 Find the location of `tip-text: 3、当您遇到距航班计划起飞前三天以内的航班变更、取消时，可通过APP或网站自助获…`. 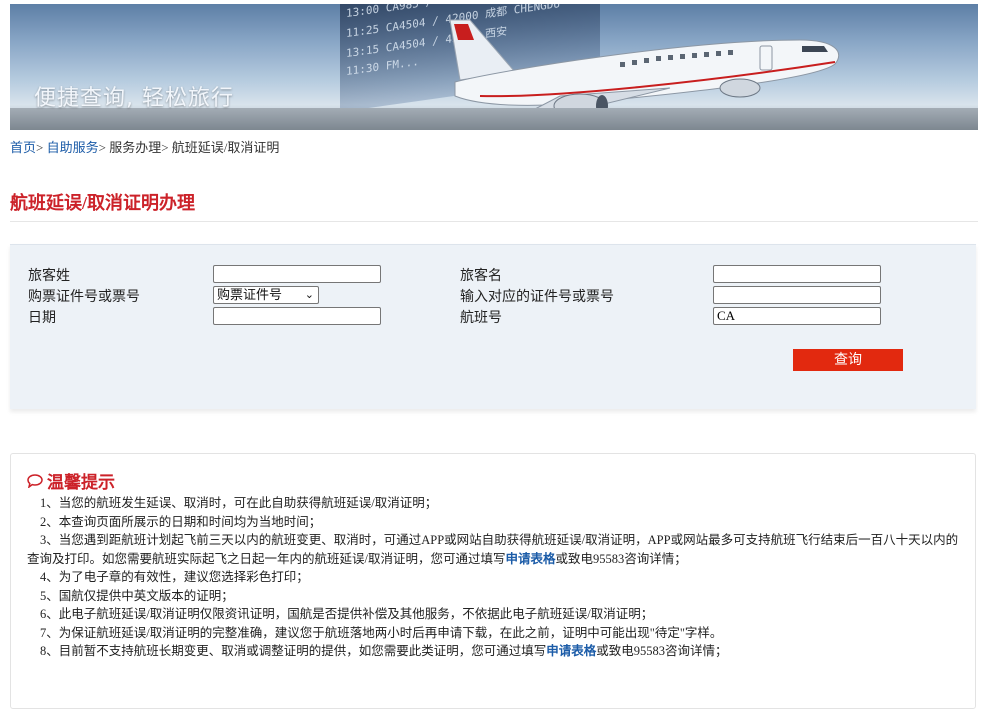

tip-text: 3、当您遇到距航班计划起飞前三天以内的航班变更、取消时，可通过APP或网站自助获… is located at coordinates (493, 549).